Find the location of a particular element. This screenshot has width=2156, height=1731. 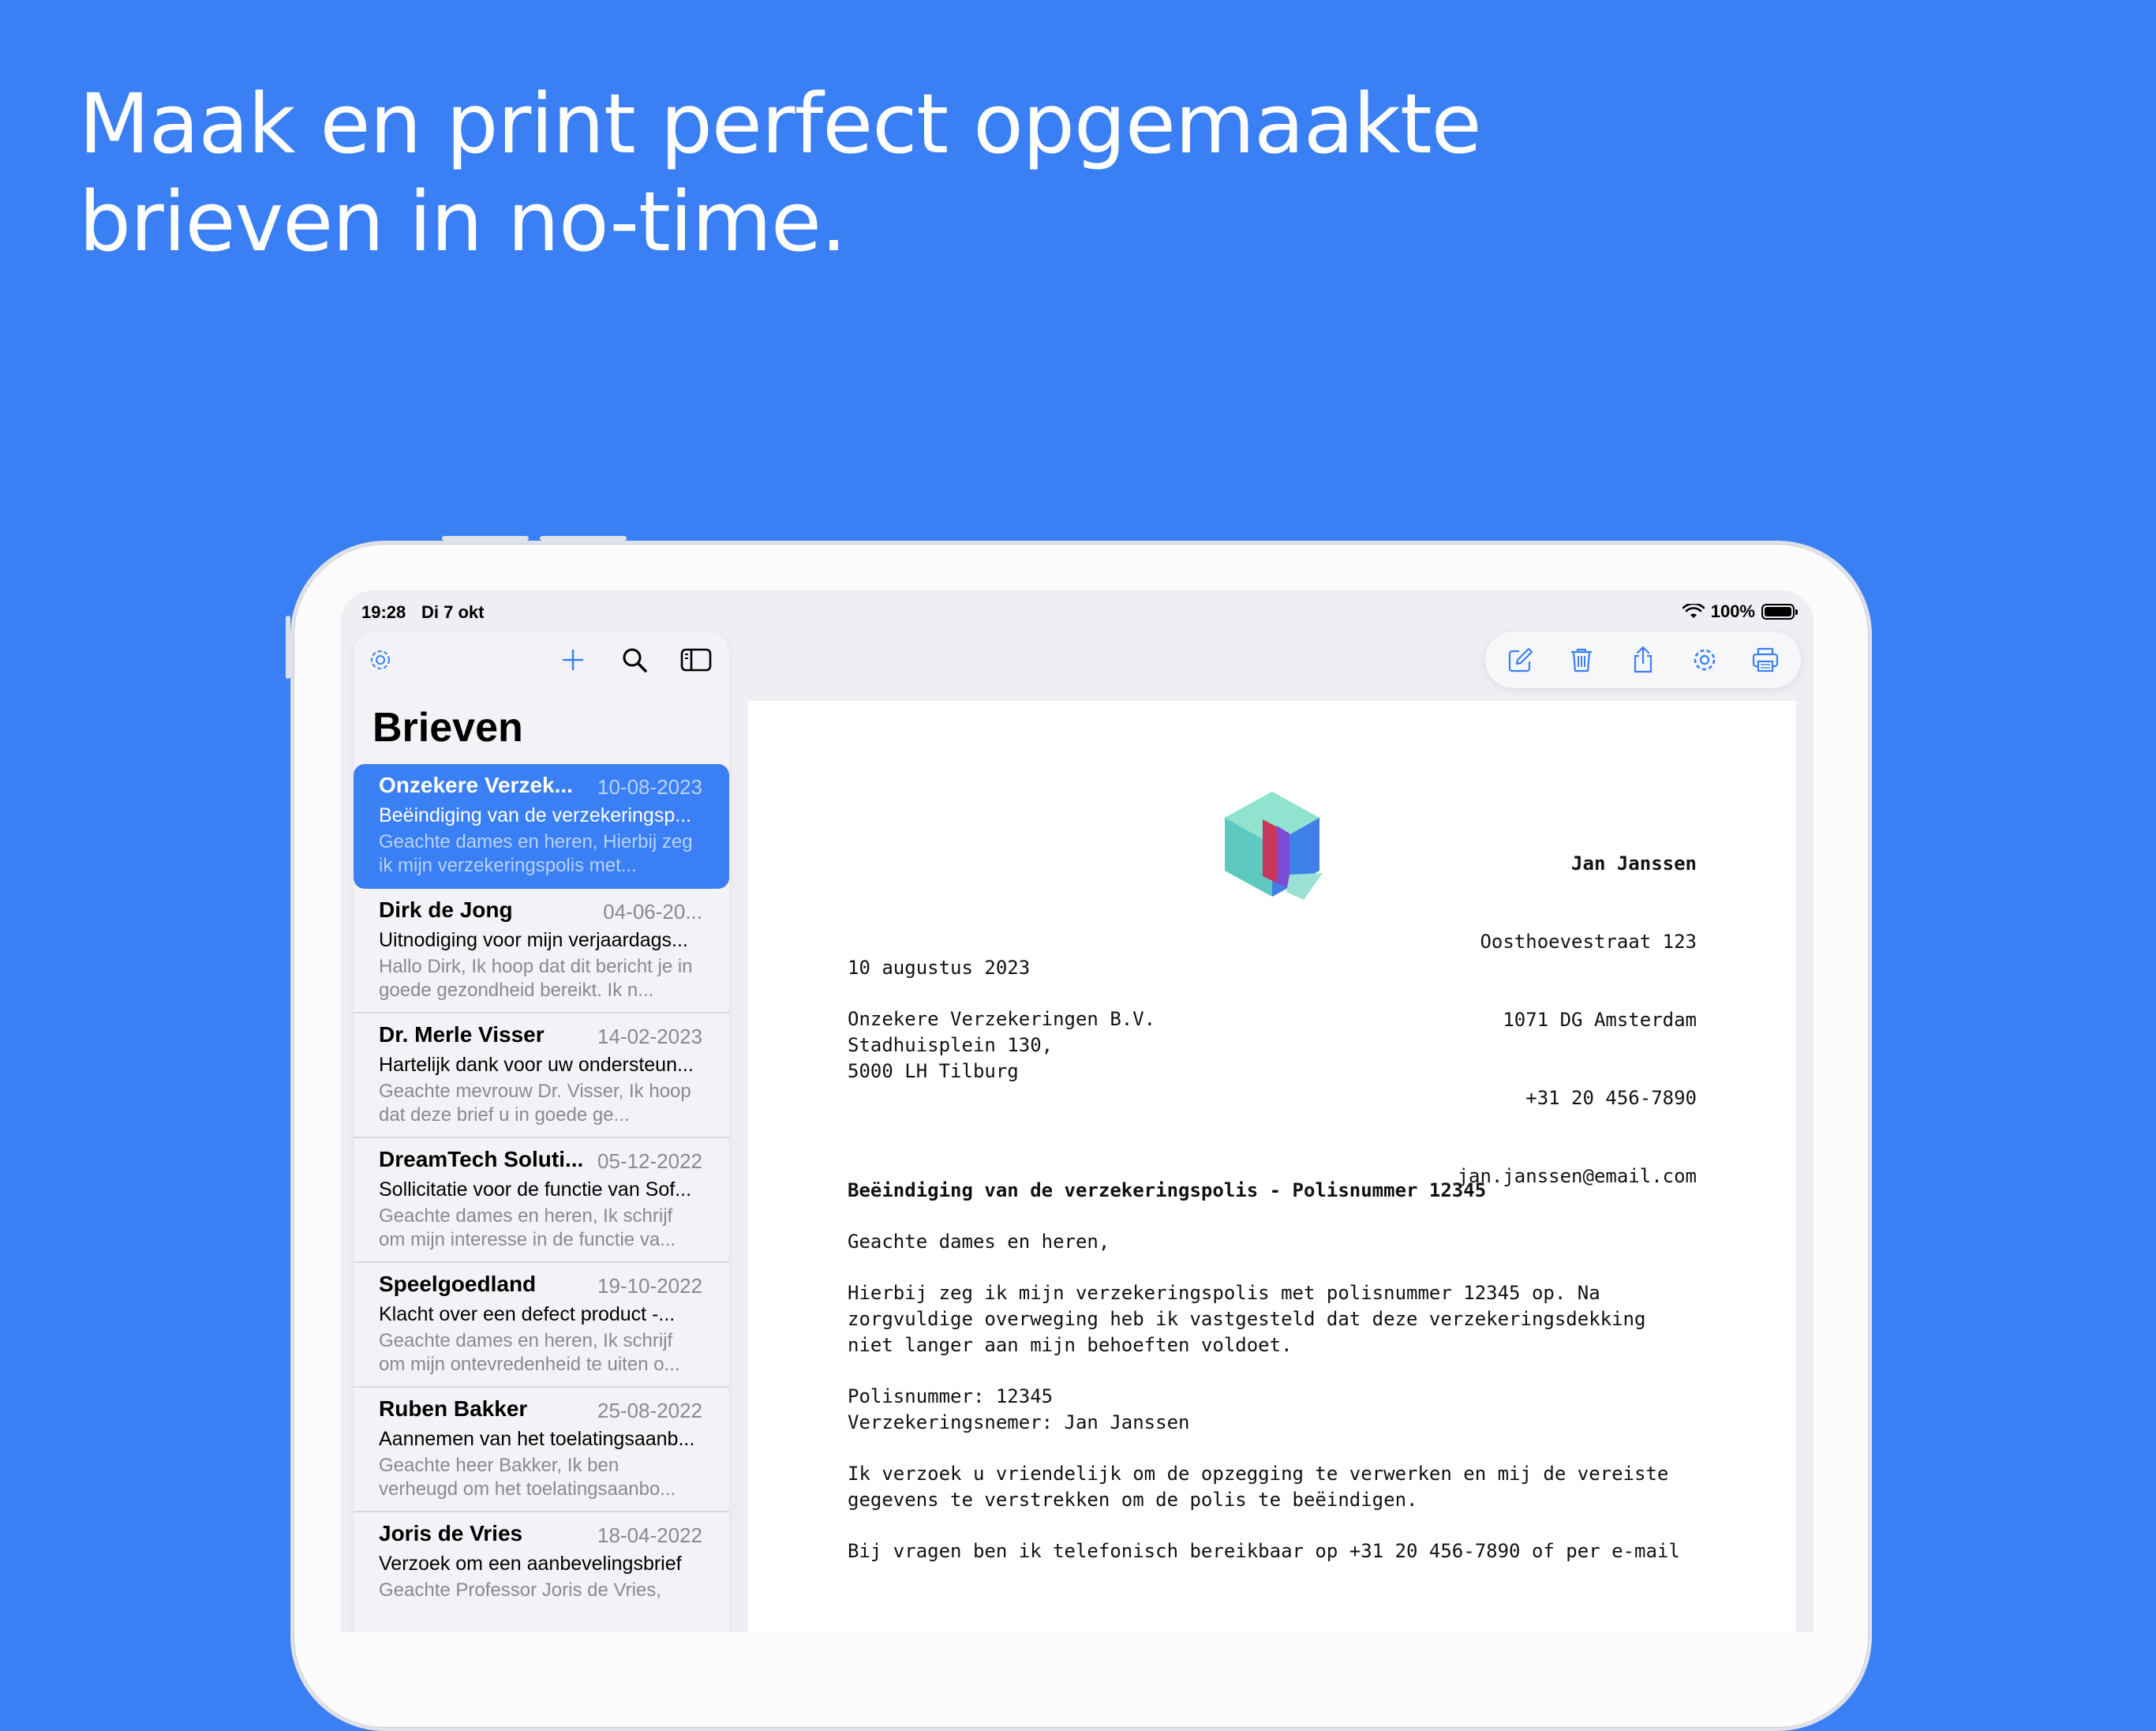

sidebar-title: Brieven is located at coordinates (447, 728).